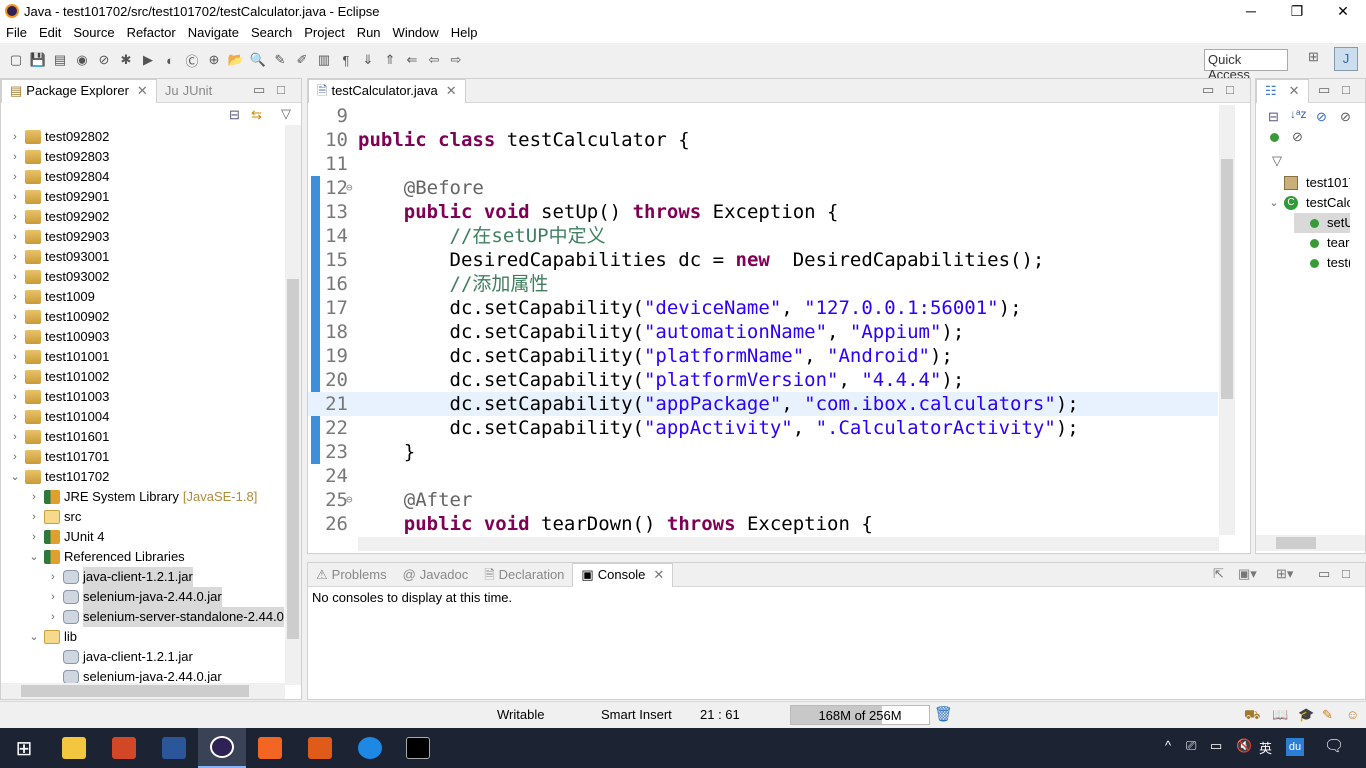  What do you see at coordinates (59, 157) in the screenshot?
I see `tree-item: › test092803` at bounding box center [59, 157].